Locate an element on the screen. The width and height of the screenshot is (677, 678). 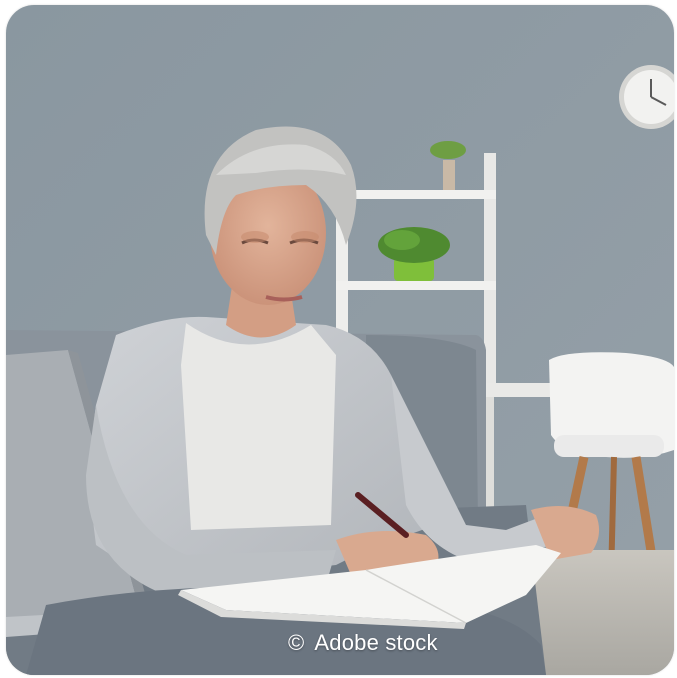
copyright-symbol: © is located at coordinates (296, 642).